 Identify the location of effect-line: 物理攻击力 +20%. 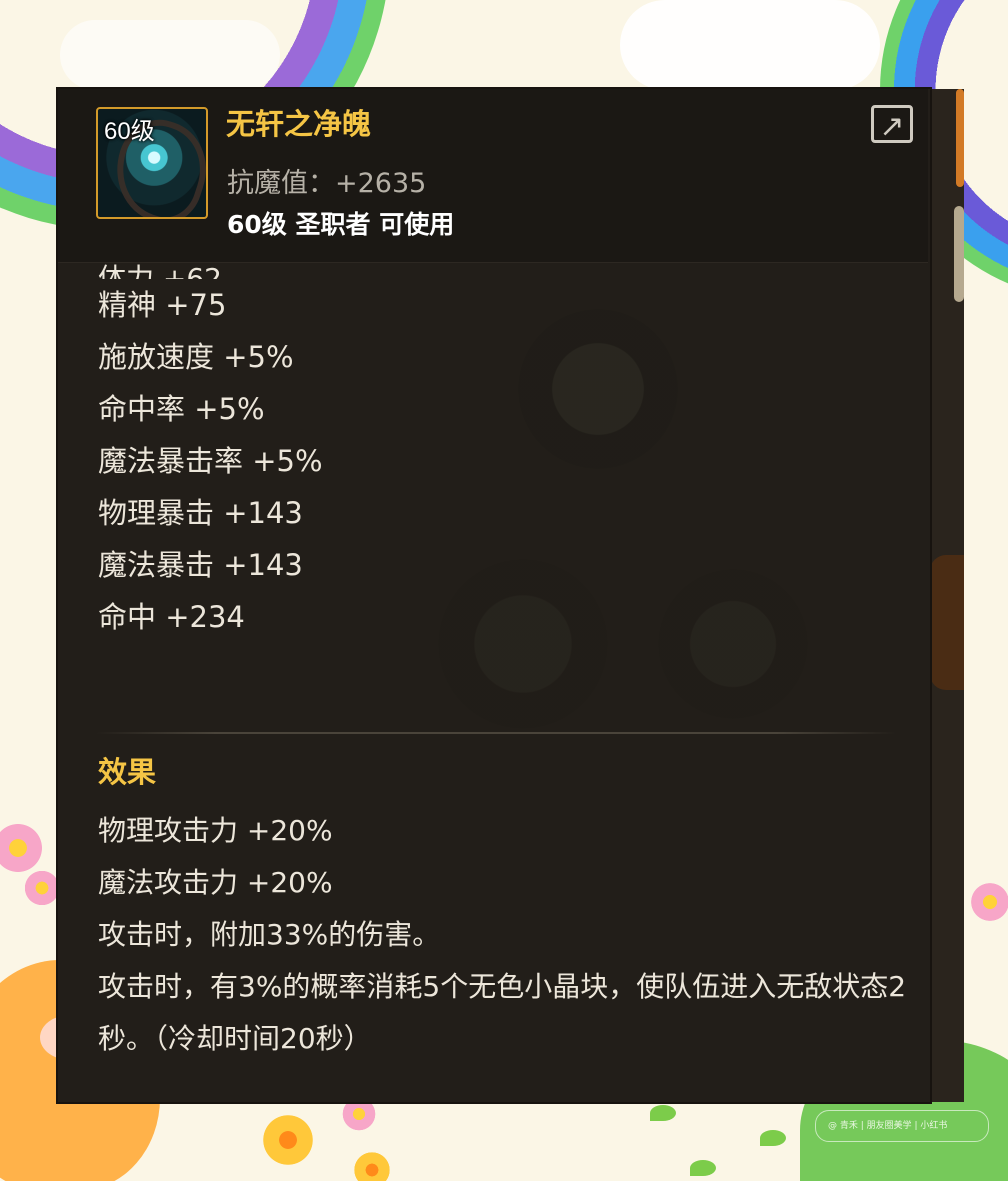
(215, 830).